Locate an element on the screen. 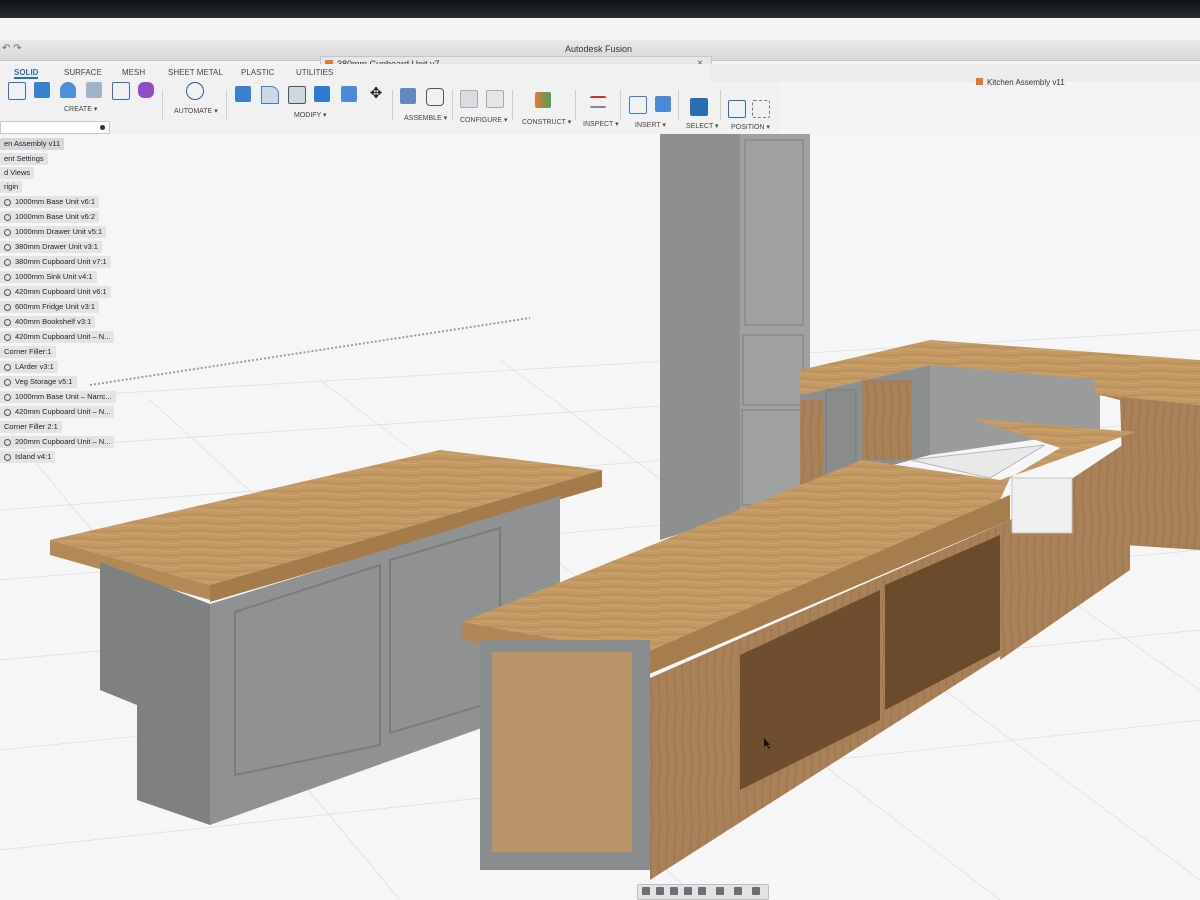 Image resolution: width=1200 pixels, height=900 pixels. pan-icon is located at coordinates (674, 891).